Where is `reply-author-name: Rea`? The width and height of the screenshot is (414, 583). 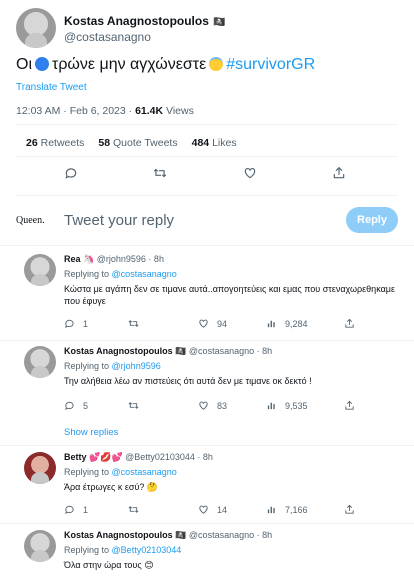 reply-author-name: Rea is located at coordinates (72, 259).